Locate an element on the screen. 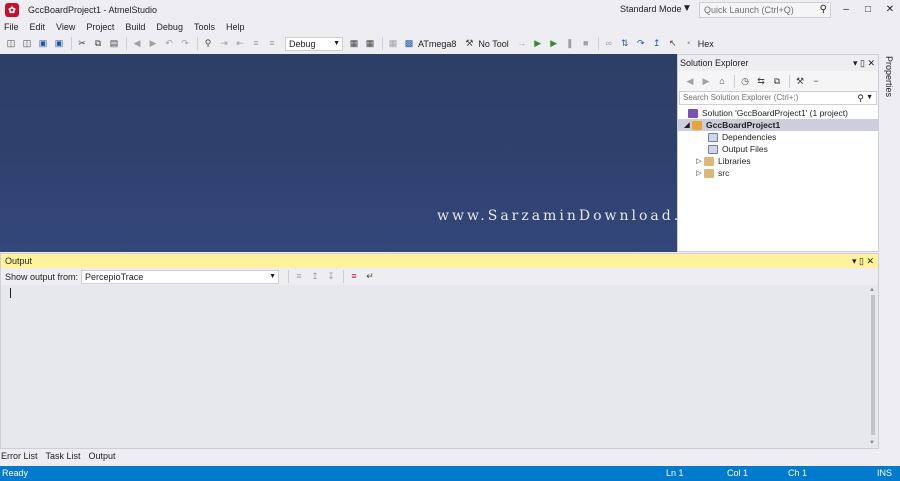 This screenshot has width=900, height=481. quick-launch-input: Quick Launch (Ctrl+Q) ⚲ is located at coordinates (765, 10).